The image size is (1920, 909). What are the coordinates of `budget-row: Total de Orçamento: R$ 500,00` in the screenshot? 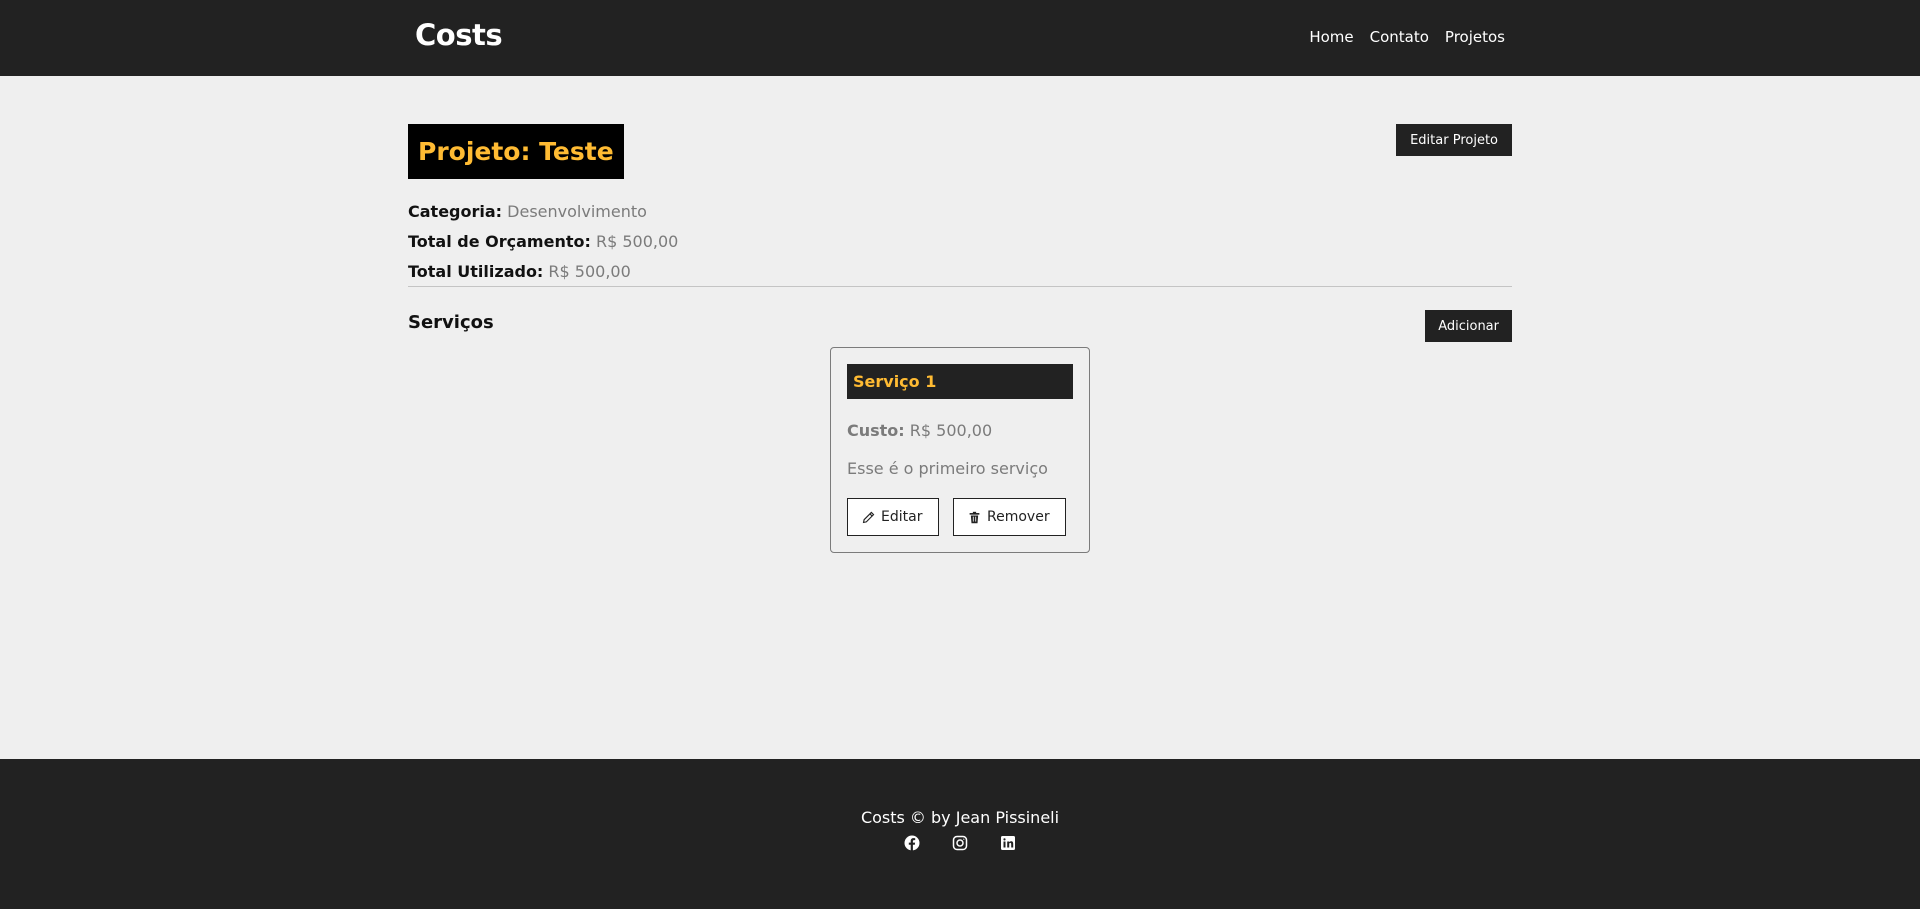 It's located at (543, 242).